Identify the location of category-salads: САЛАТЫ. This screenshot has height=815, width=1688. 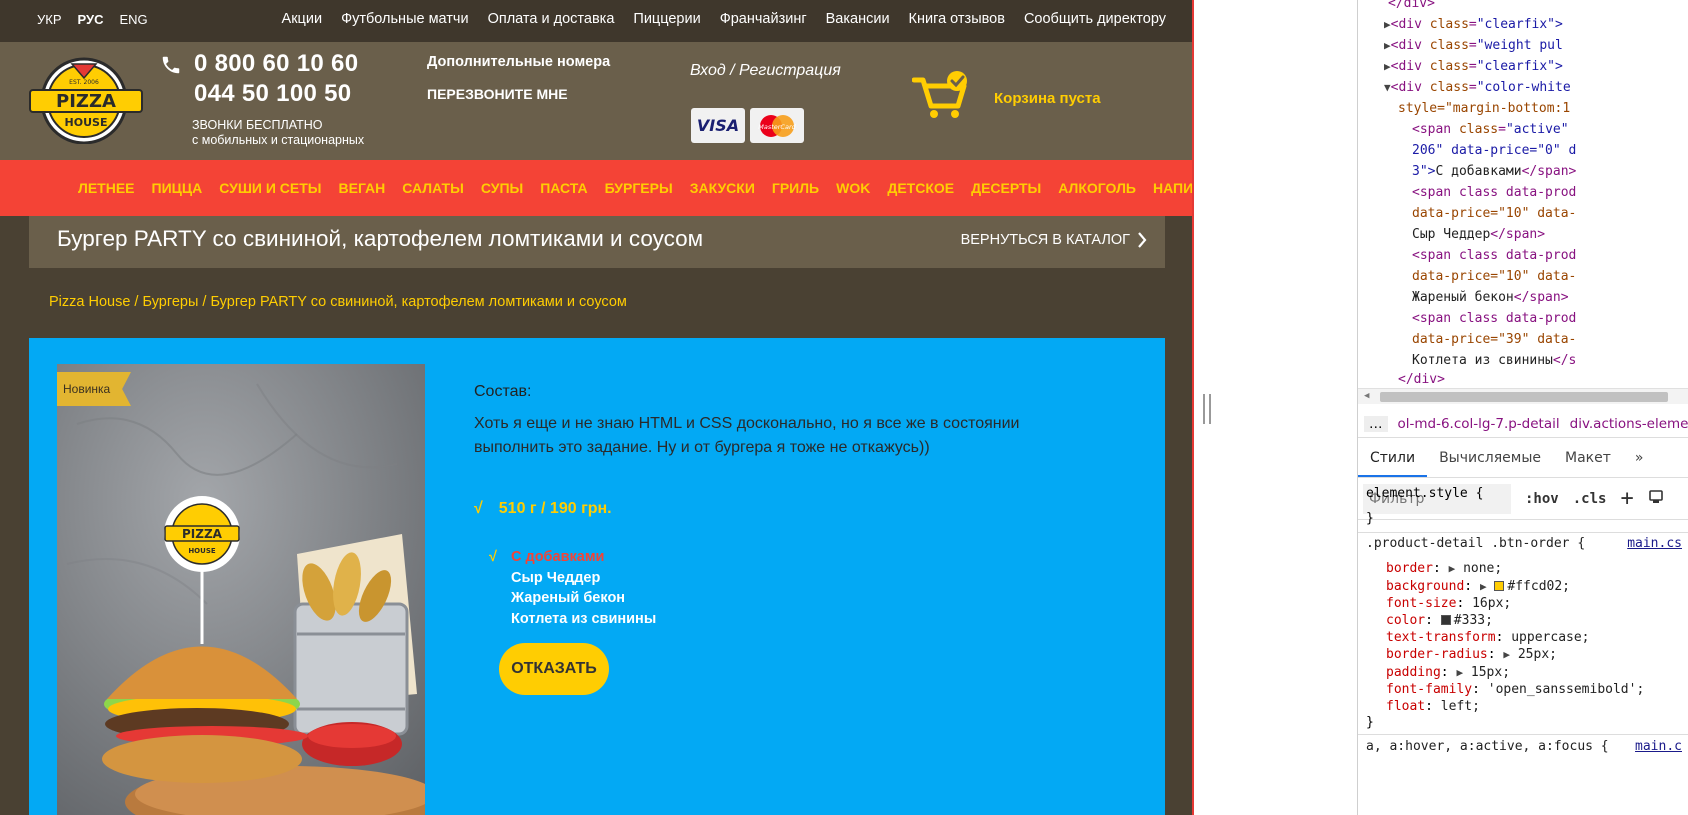
(433, 188).